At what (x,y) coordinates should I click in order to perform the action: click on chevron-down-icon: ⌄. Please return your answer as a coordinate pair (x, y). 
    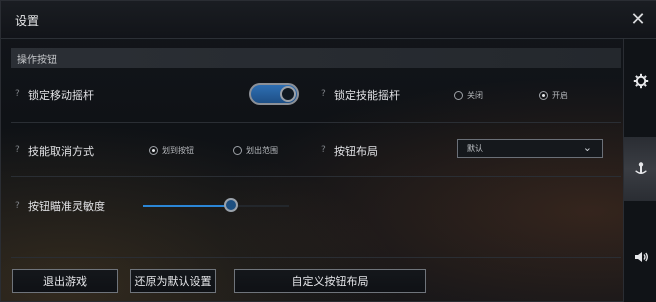
    Looking at the image, I should click on (587, 147).